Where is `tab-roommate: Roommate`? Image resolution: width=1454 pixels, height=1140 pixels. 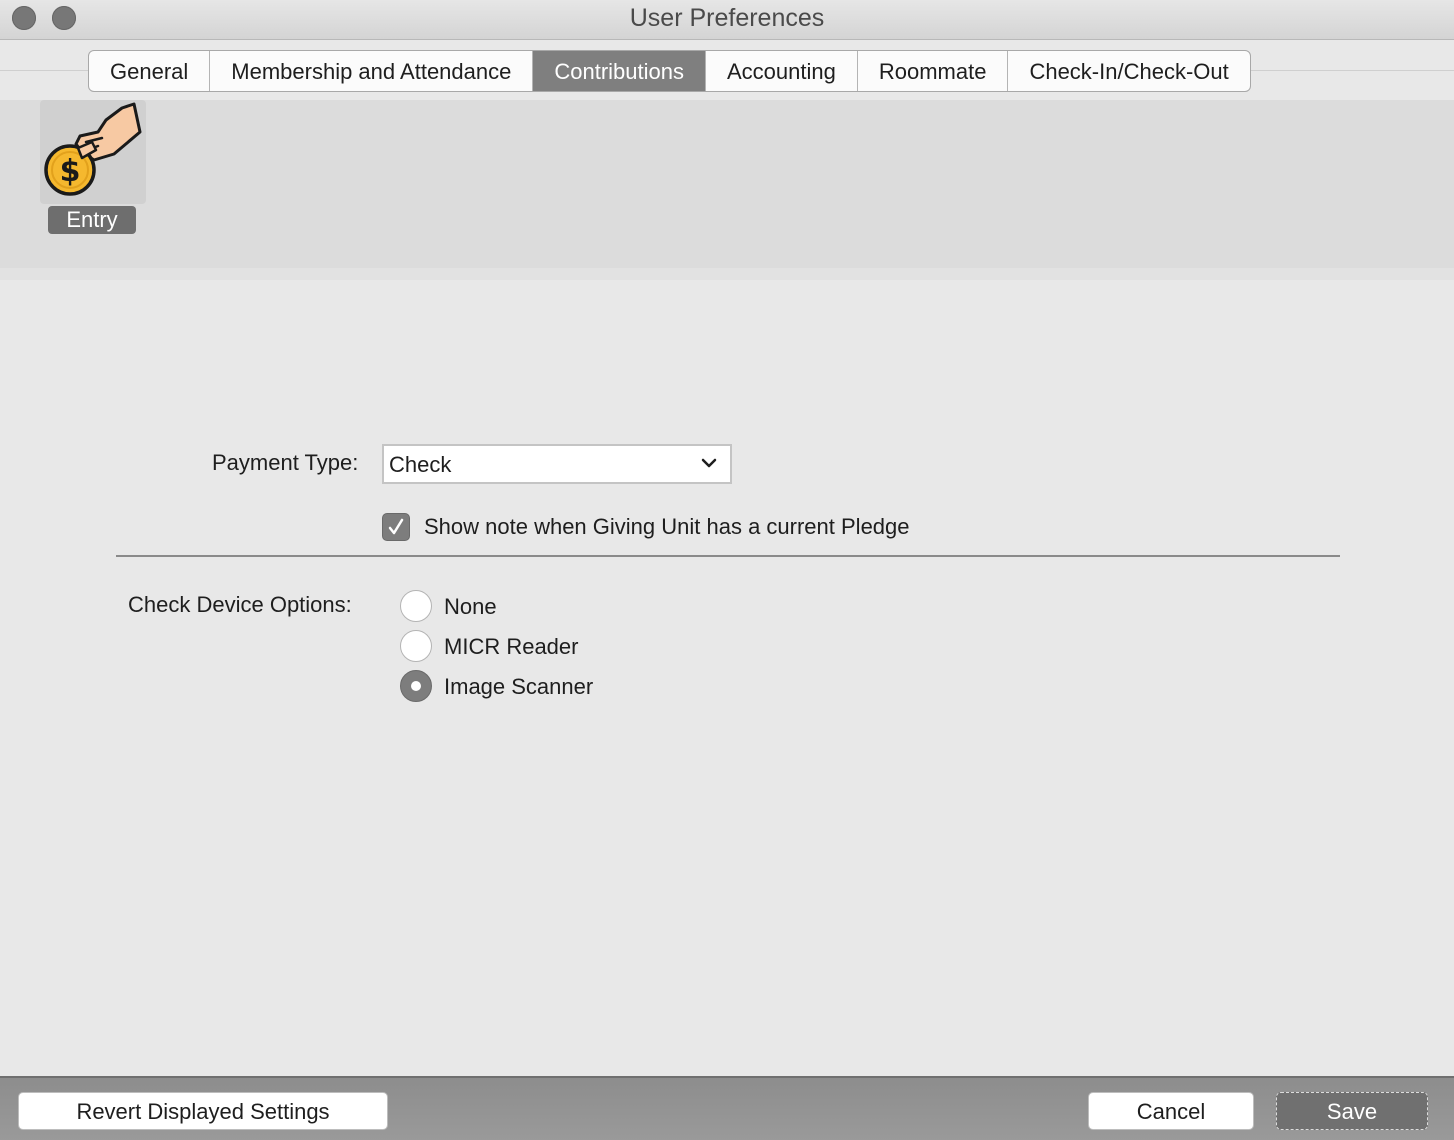 tab-roommate: Roommate is located at coordinates (933, 71).